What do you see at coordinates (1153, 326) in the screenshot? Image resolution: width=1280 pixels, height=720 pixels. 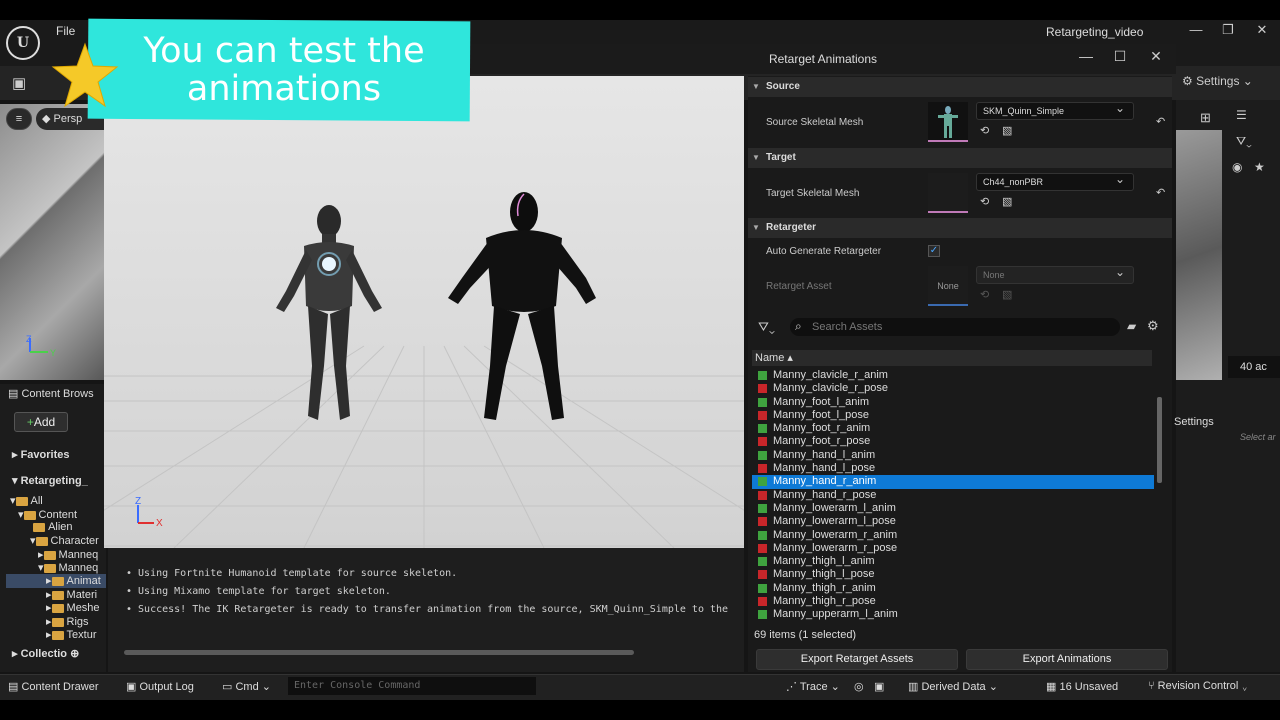 I see `gear-icon: ⚙` at bounding box center [1153, 326].